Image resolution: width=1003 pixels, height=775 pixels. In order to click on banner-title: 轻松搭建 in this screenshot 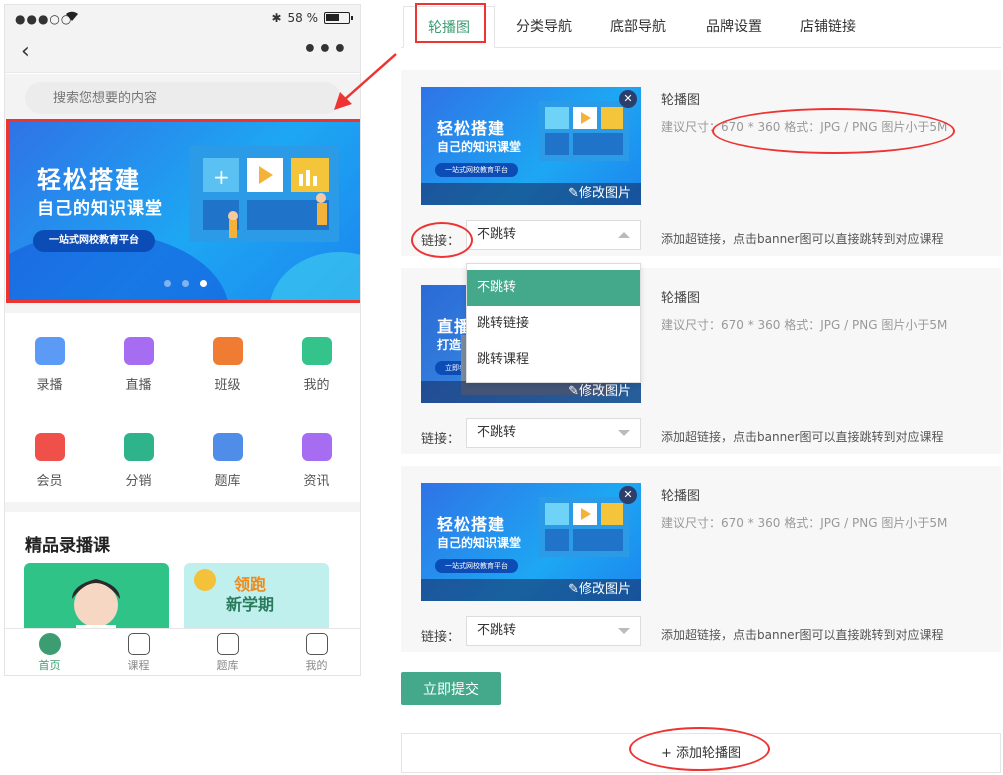, I will do `click(89, 180)`.